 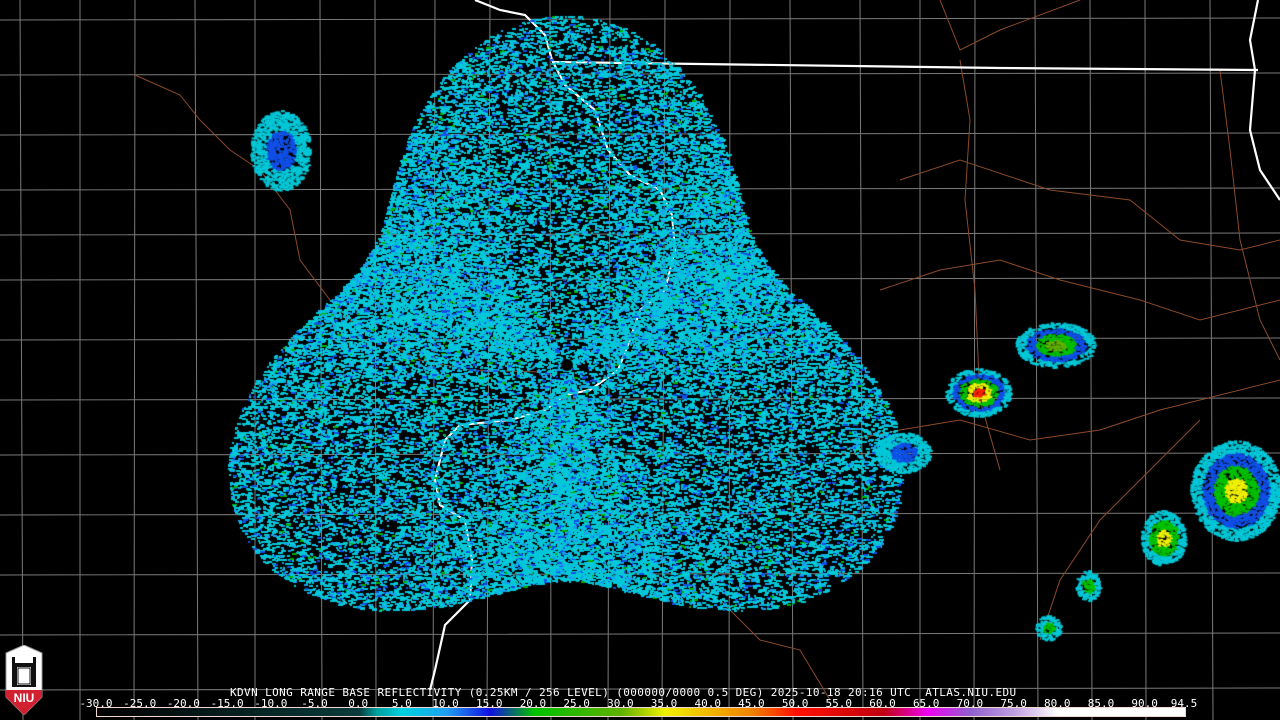 What do you see at coordinates (641, 712) in the screenshot?
I see `colorbar` at bounding box center [641, 712].